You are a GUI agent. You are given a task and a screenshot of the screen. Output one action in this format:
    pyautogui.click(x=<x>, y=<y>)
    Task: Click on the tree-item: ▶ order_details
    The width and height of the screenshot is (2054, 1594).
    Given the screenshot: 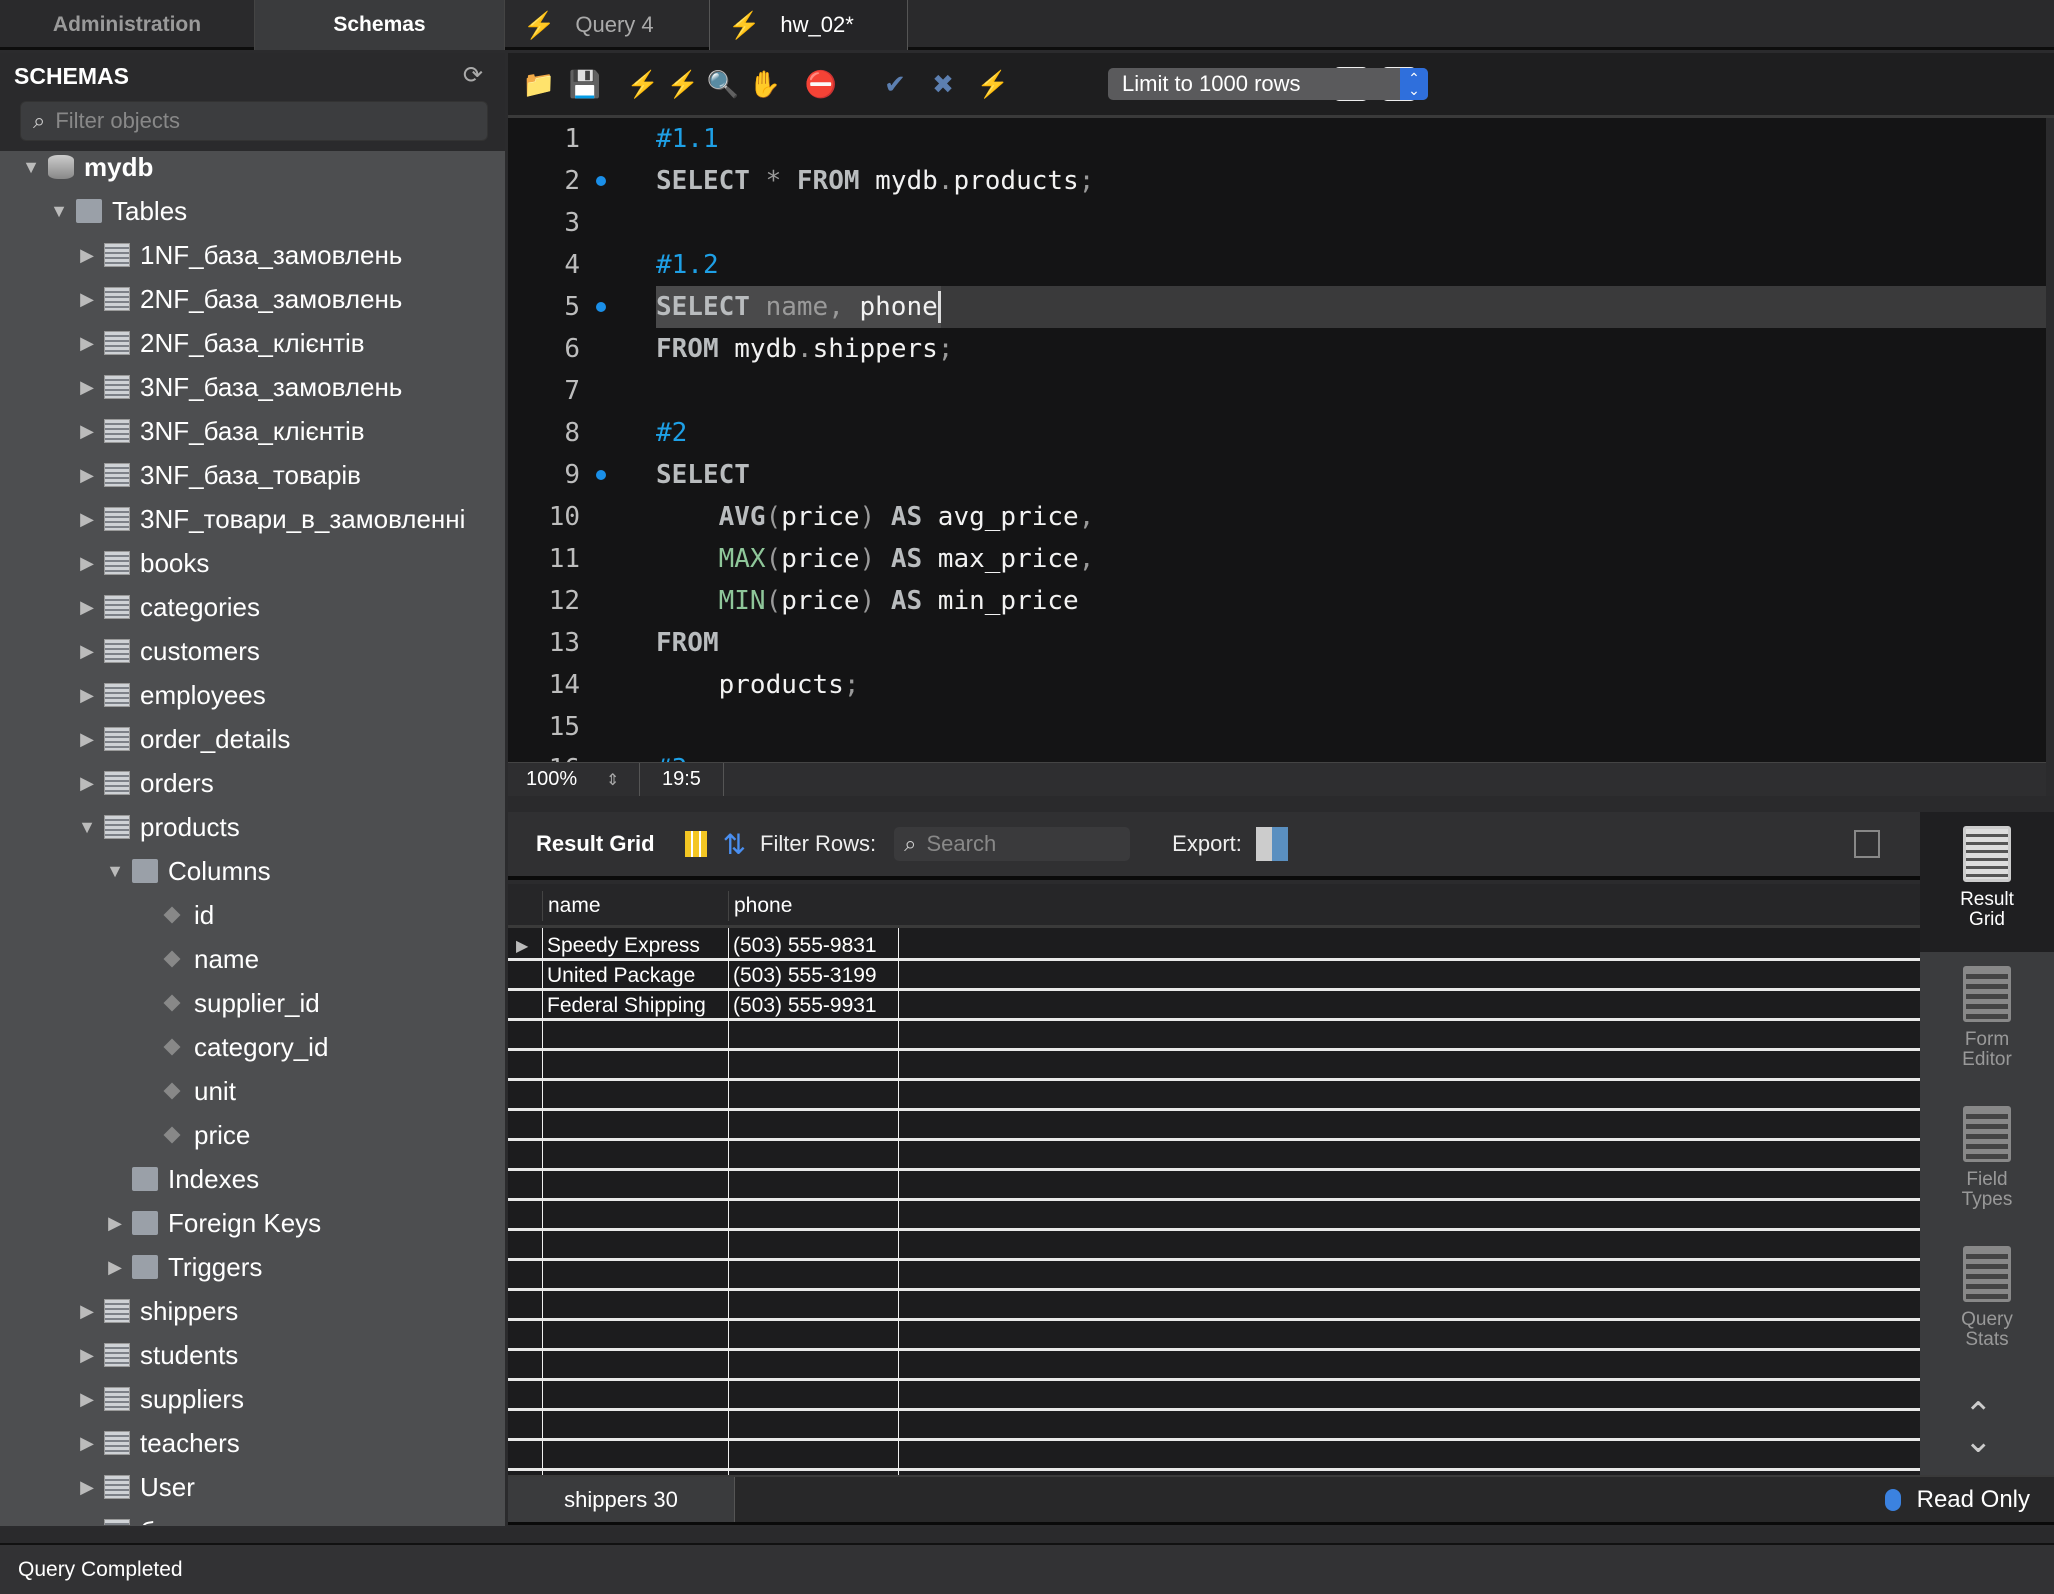 What is the action you would take?
    pyautogui.click(x=183, y=739)
    